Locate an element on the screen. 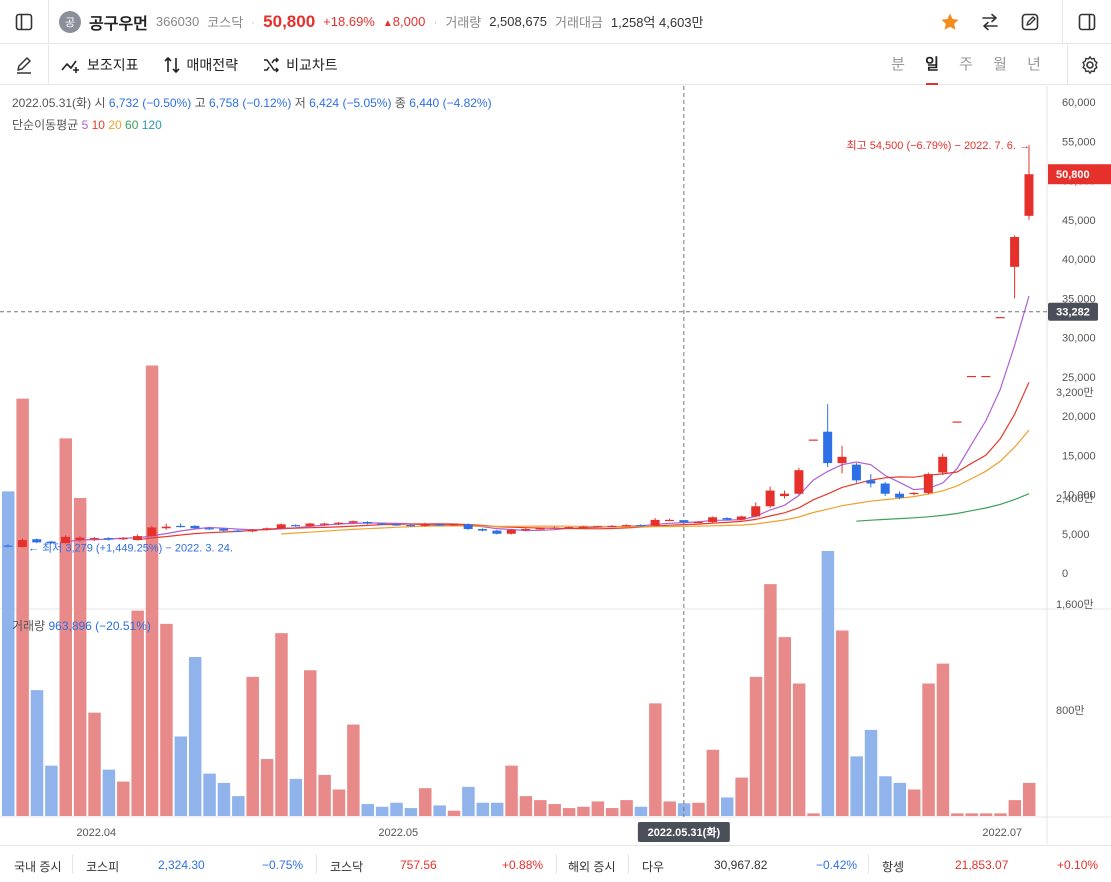 This screenshot has width=1111, height=882. ma-120: 120 is located at coordinates (151, 125).